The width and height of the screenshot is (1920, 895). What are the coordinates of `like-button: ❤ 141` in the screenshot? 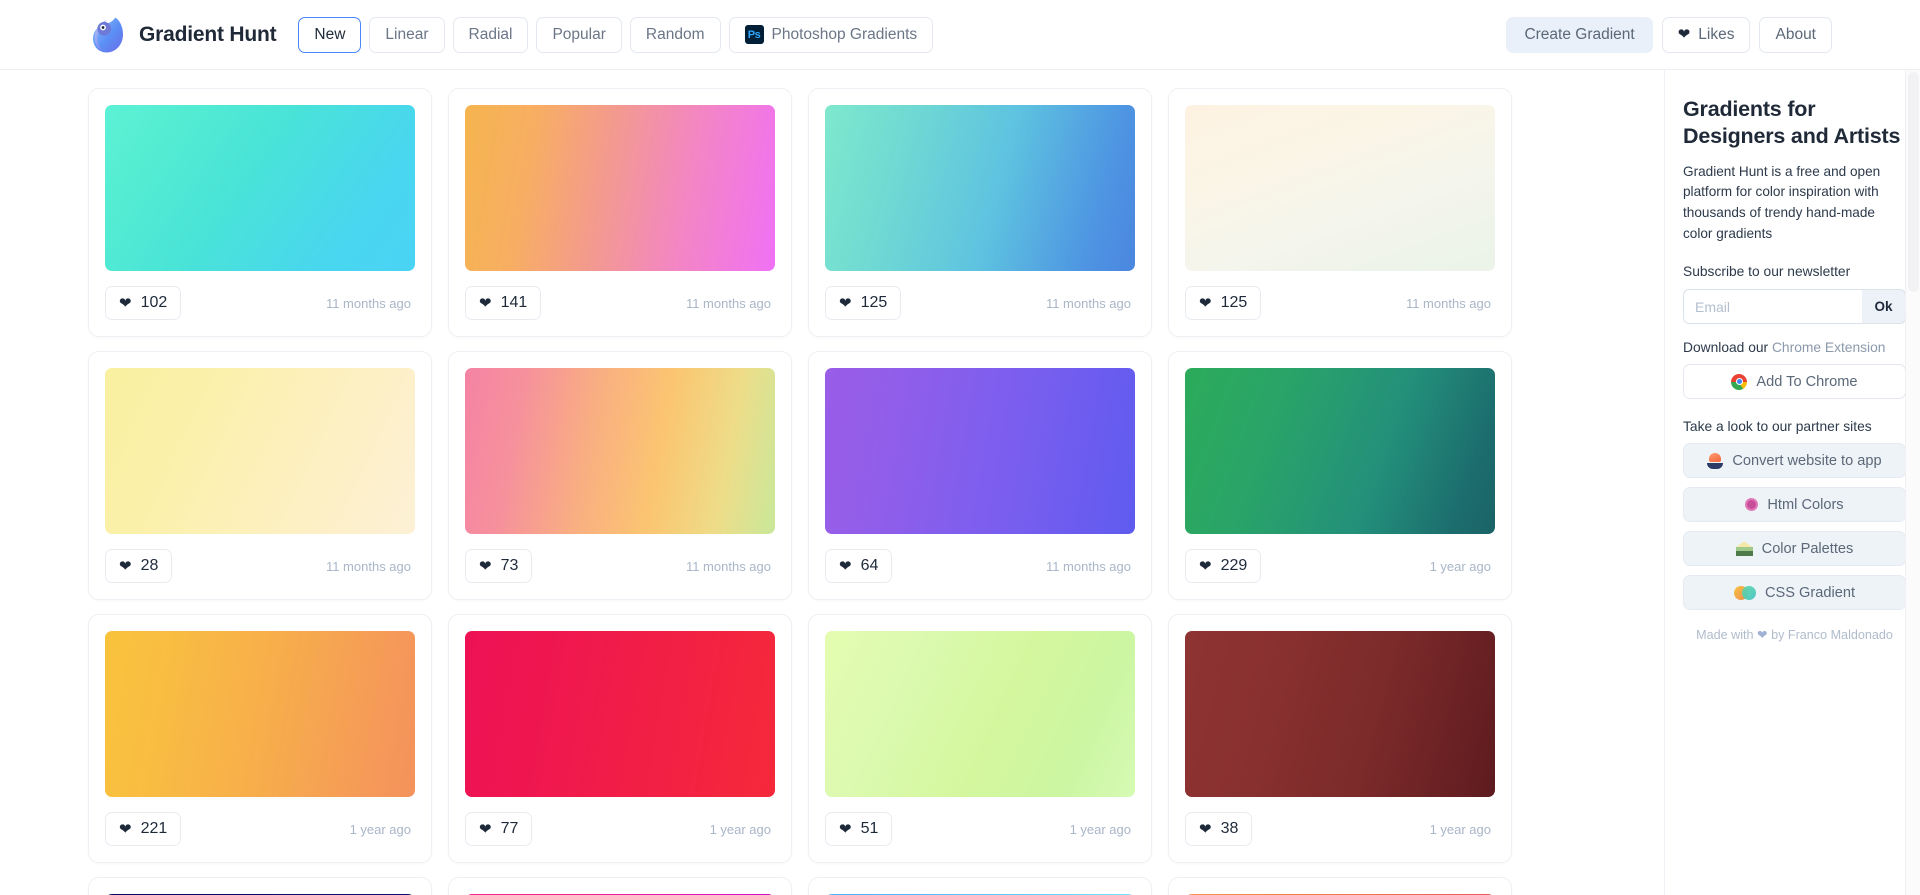 It's located at (503, 303).